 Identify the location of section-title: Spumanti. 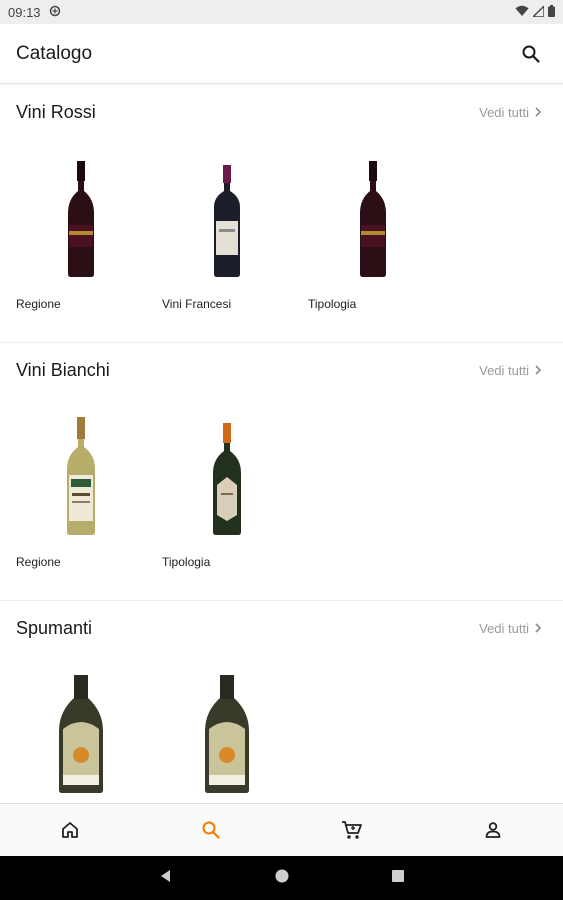
(54, 627).